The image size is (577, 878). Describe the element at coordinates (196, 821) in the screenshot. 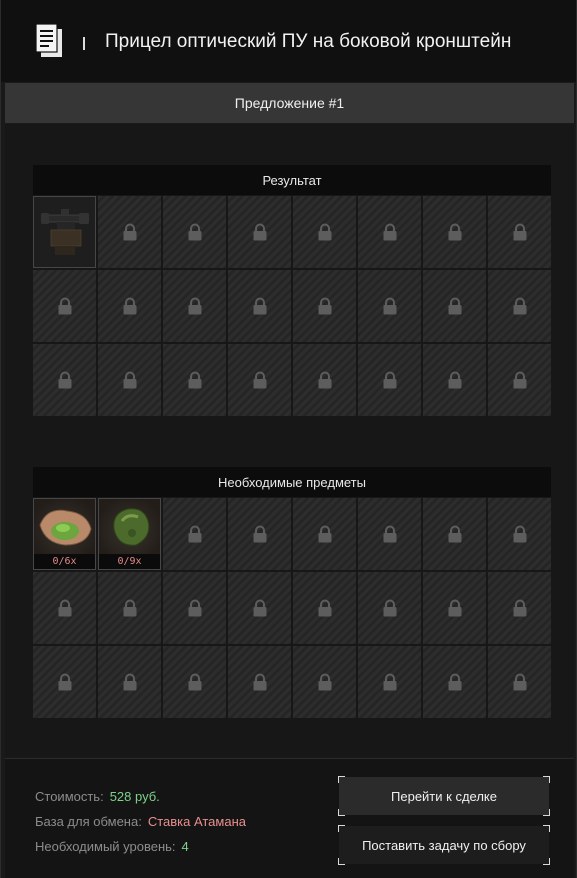

I see `base-value: Ставка Атамана` at that location.